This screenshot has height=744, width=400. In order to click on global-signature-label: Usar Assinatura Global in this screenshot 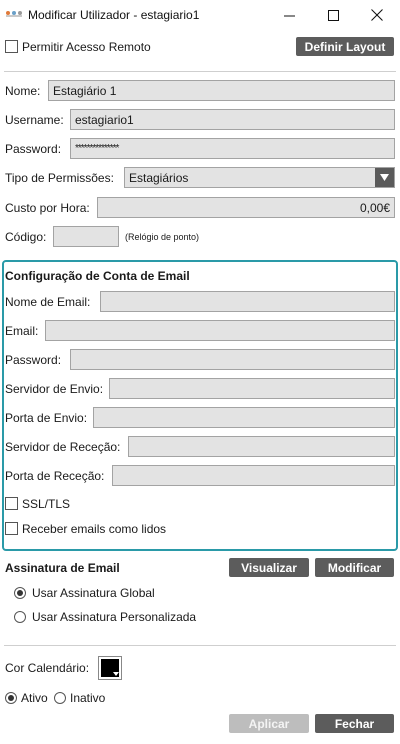, I will do `click(93, 593)`.